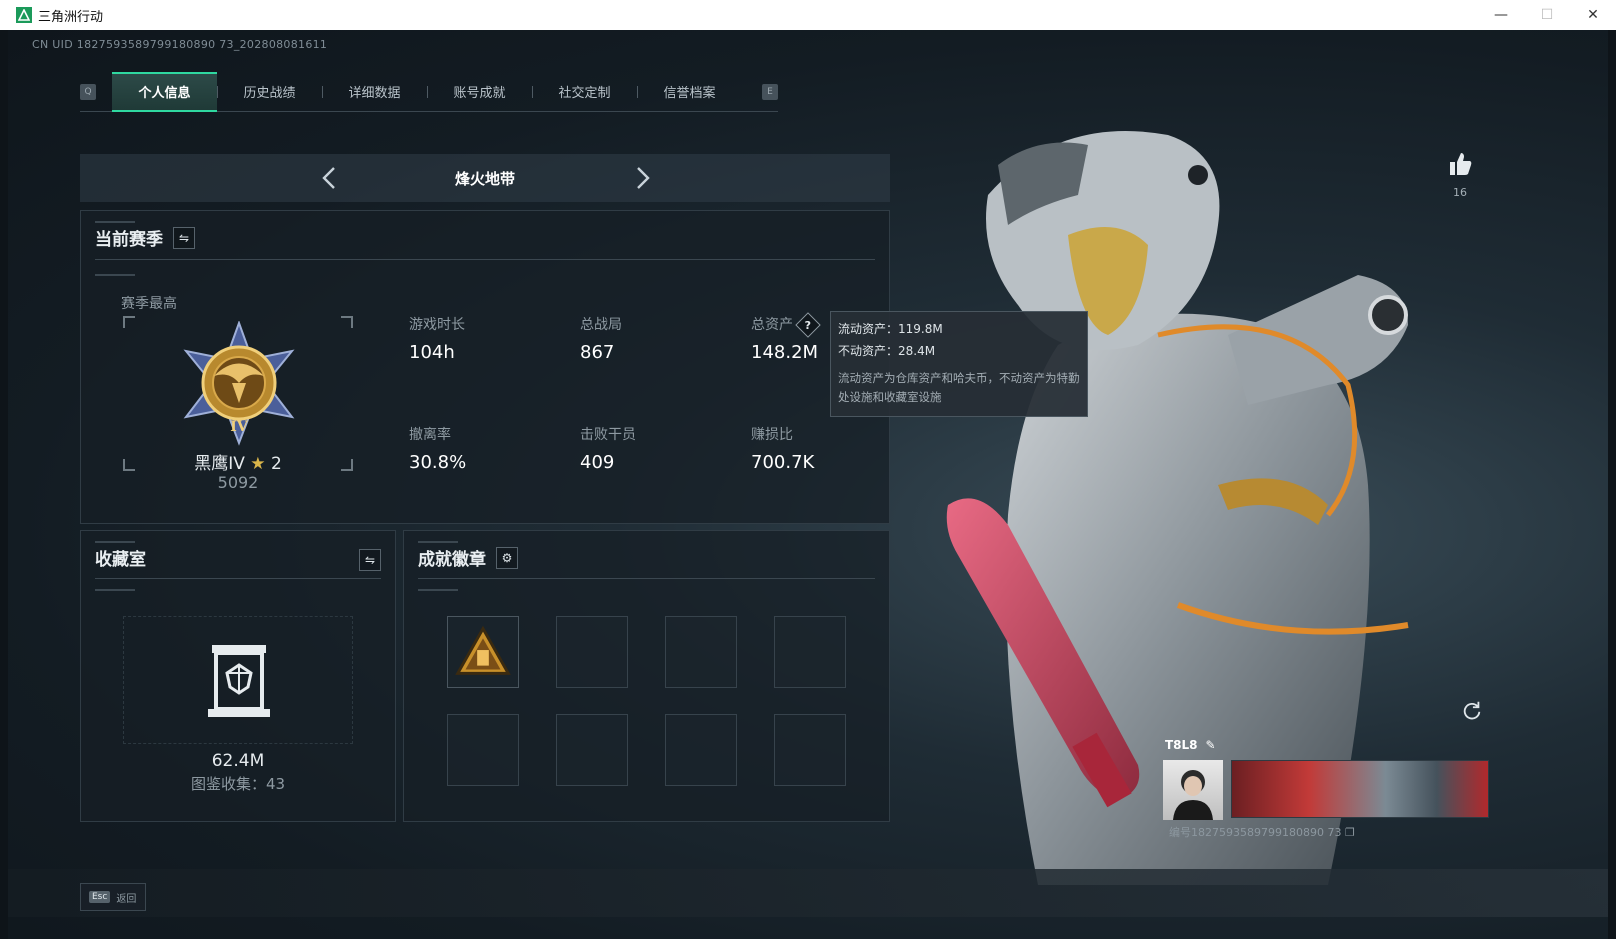 This screenshot has height=939, width=1616. I want to click on app-logo-icon, so click(24, 15).